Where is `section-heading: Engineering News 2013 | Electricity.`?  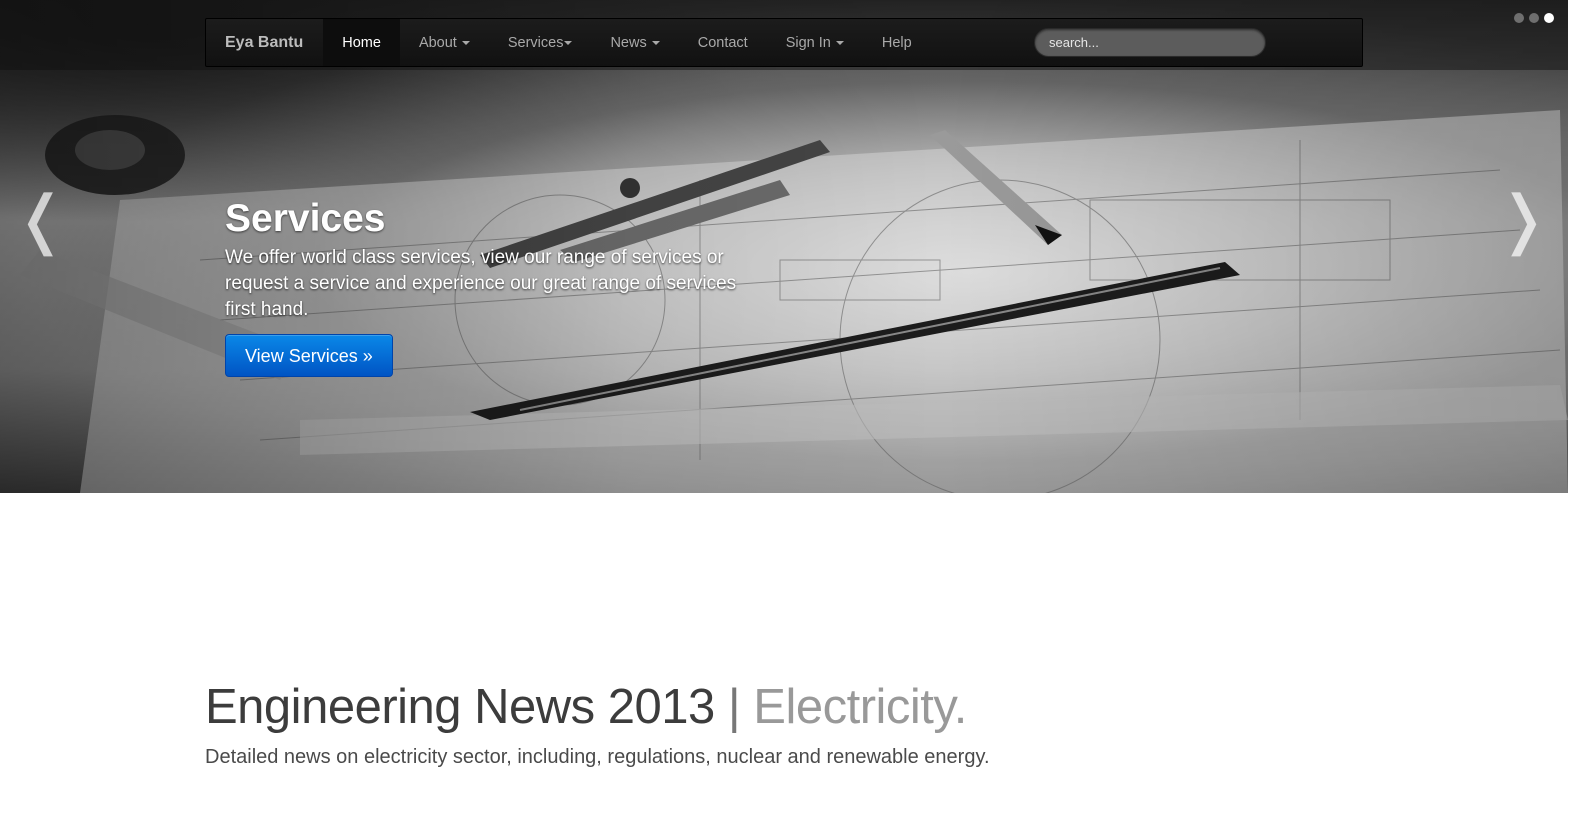 section-heading: Engineering News 2013 | Electricity. is located at coordinates (785, 707).